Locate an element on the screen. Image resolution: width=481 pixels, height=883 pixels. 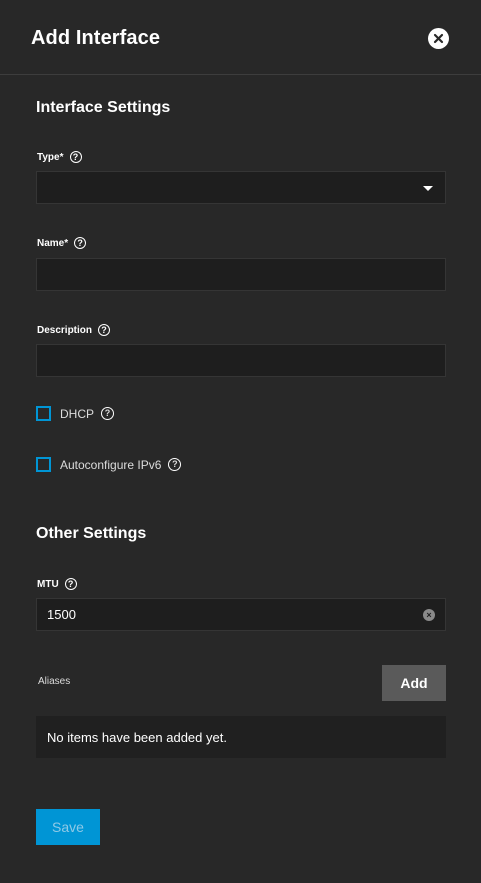
name-required-mark: * is located at coordinates (66, 243).